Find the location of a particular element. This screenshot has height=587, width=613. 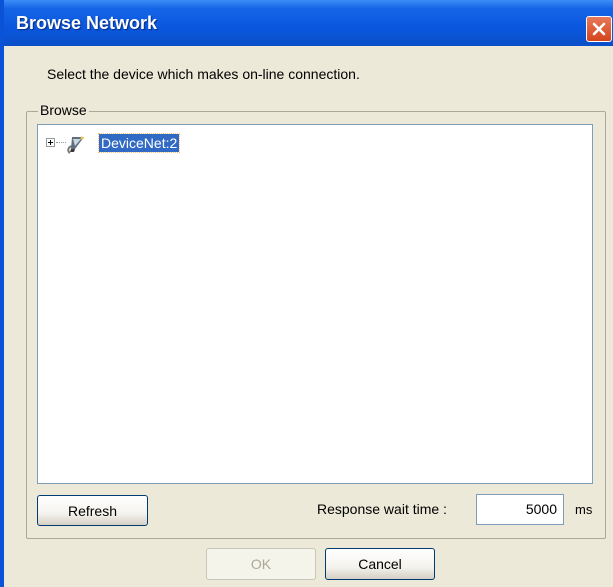

ok-button: OK is located at coordinates (261, 564).